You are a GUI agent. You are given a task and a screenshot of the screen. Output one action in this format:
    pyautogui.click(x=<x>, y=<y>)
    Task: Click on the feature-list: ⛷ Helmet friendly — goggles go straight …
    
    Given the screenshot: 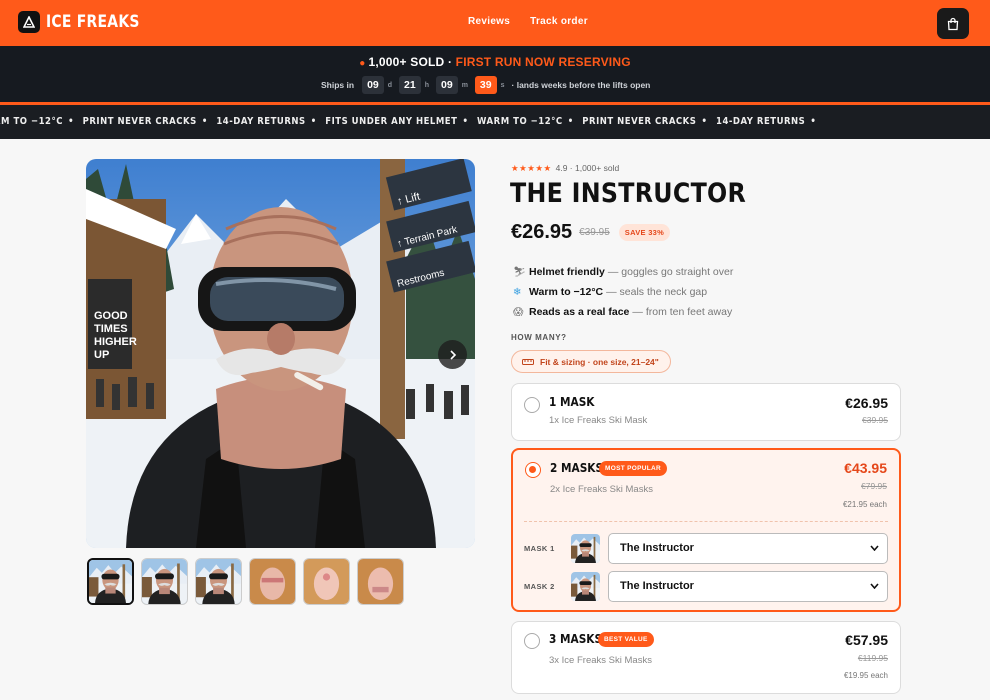 What is the action you would take?
    pyautogui.click(x=623, y=292)
    